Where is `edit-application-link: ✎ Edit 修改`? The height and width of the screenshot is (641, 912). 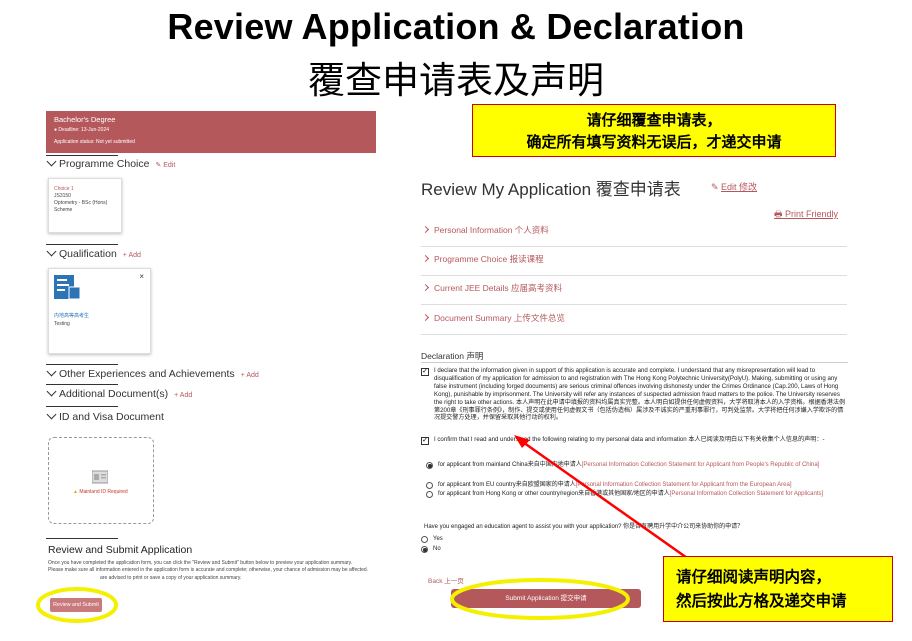
edit-application-link: ✎ Edit 修改 is located at coordinates (734, 186).